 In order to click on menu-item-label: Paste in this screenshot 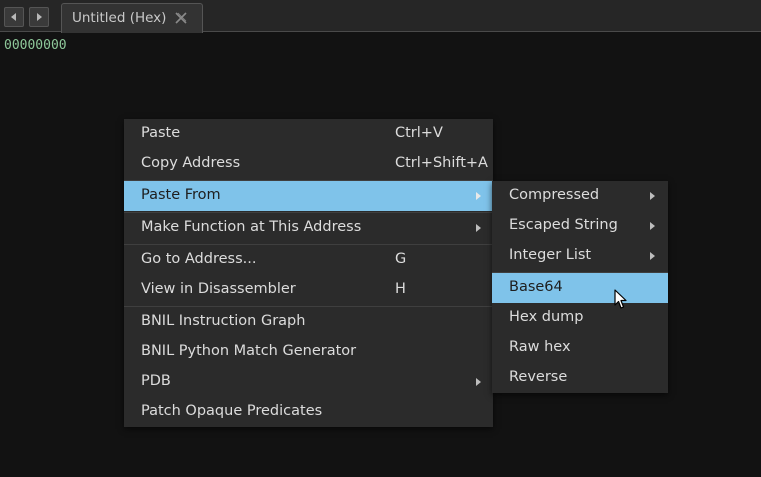, I will do `click(161, 133)`.